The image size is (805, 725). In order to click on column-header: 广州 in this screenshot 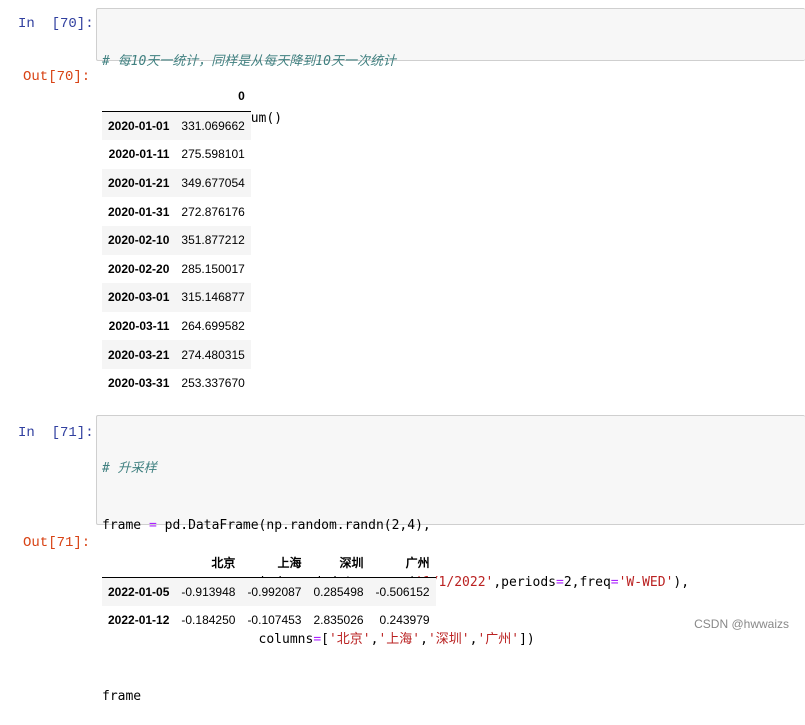, I will do `click(402, 563)`.